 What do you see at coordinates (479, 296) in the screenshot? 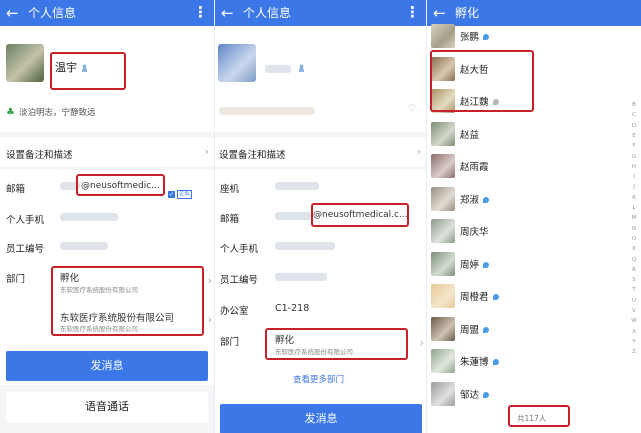
I see `contact-name: 周橙君` at bounding box center [479, 296].